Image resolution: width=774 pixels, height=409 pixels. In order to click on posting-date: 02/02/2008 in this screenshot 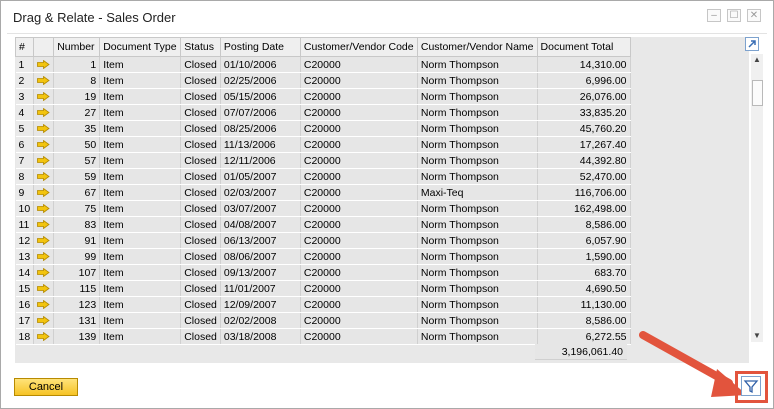, I will do `click(260, 320)`.